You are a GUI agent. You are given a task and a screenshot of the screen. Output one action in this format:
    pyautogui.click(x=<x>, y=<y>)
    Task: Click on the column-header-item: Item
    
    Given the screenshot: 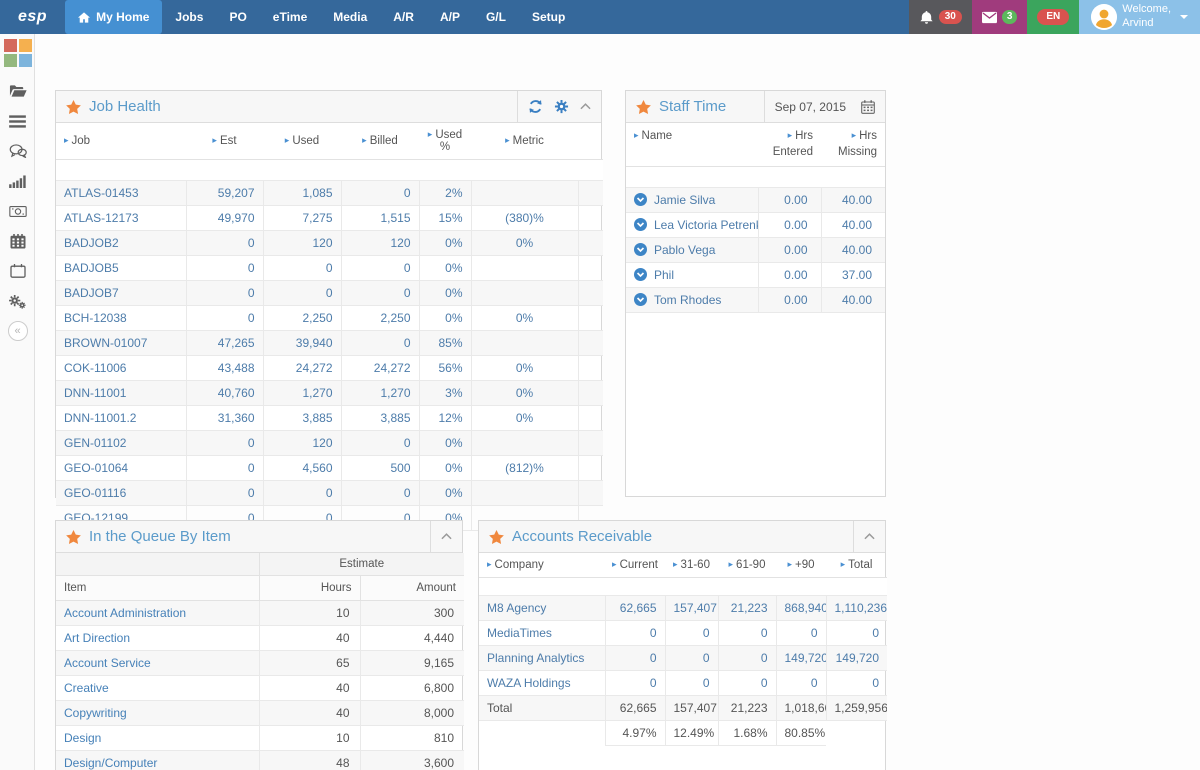 What is the action you would take?
    pyautogui.click(x=157, y=588)
    